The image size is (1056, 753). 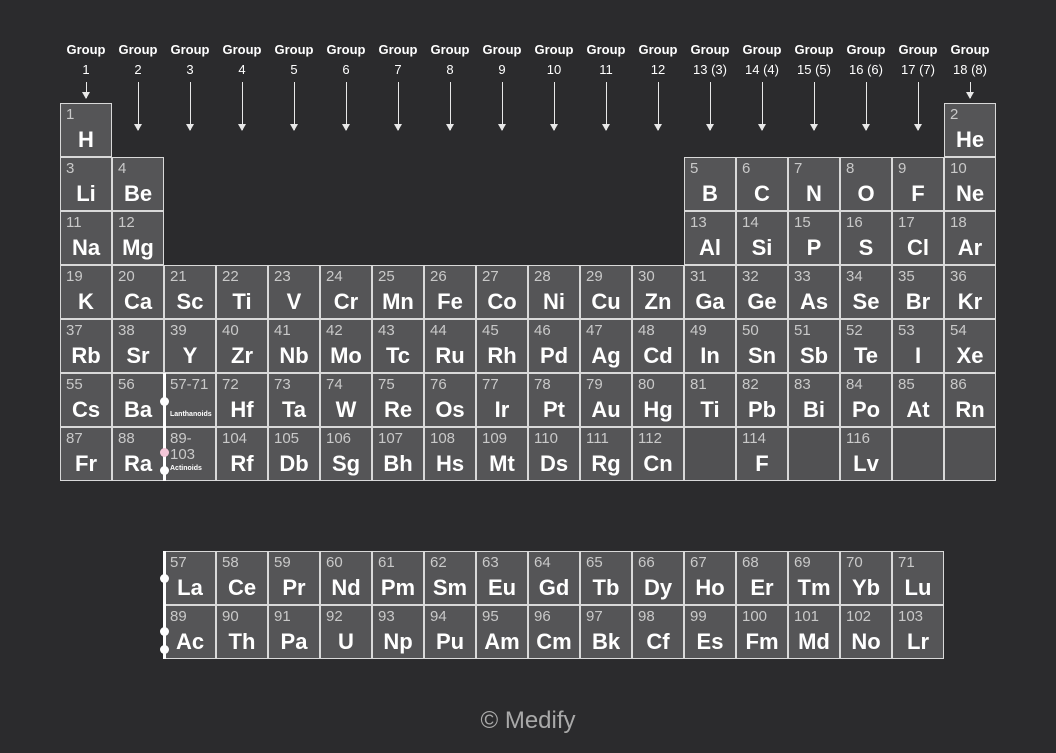 What do you see at coordinates (242, 463) in the screenshot?
I see `element-symbol: Rf` at bounding box center [242, 463].